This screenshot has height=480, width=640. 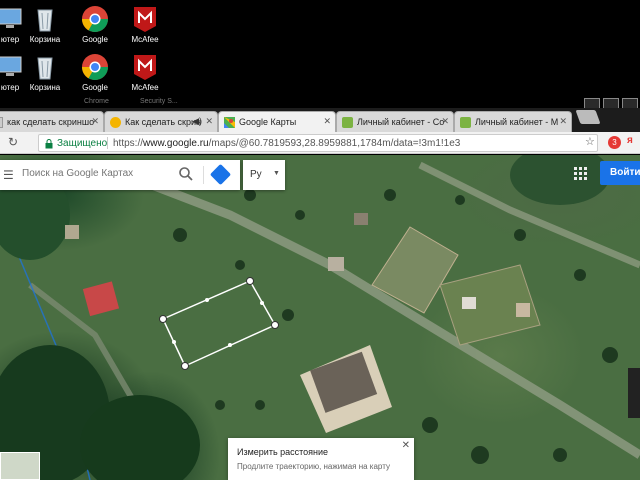 I want to click on tab-label: Google Карты, so click(x=268, y=122).